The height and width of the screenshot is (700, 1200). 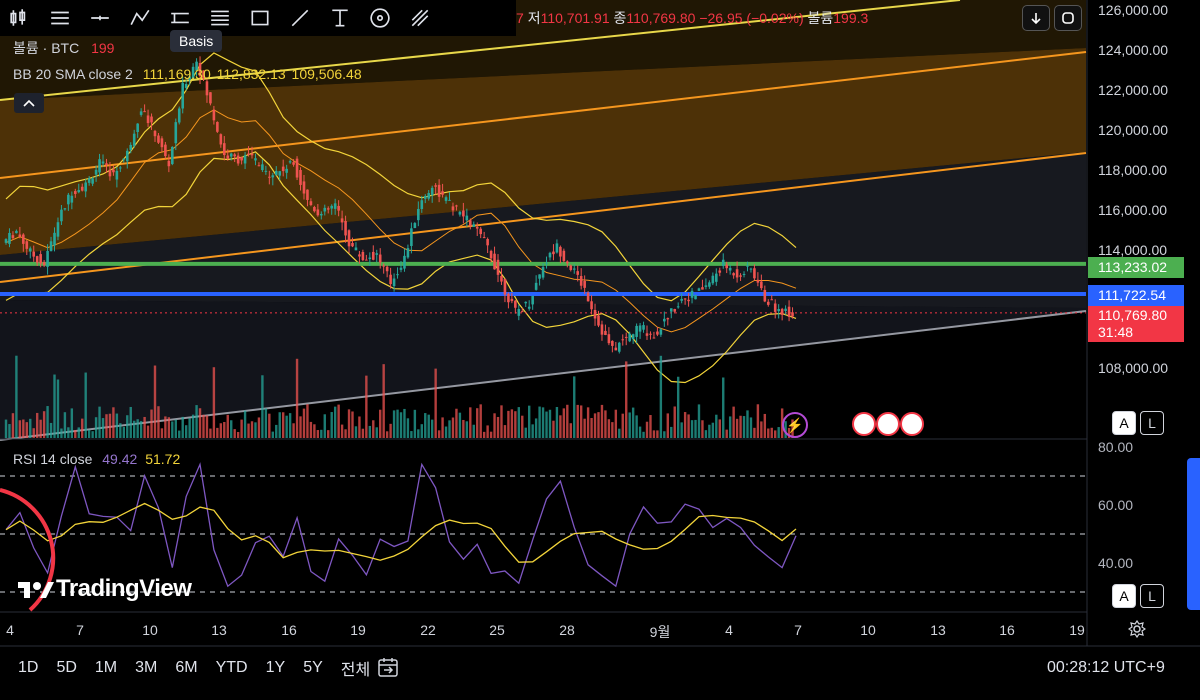 What do you see at coordinates (1116, 447) in the screenshot?
I see `rsi-axis-label: 80.00` at bounding box center [1116, 447].